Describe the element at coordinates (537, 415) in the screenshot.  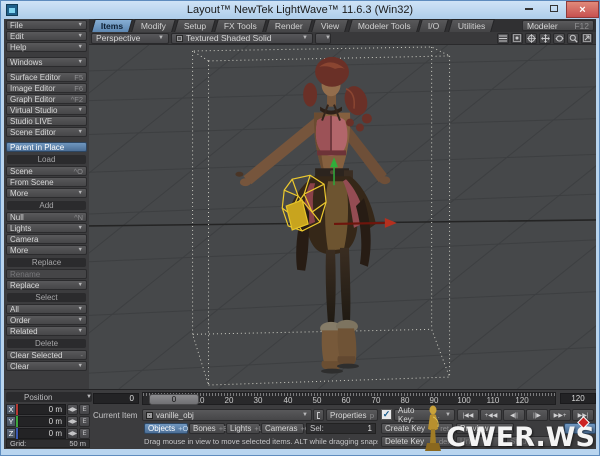
I see `play-forward-button: ||▶` at that location.